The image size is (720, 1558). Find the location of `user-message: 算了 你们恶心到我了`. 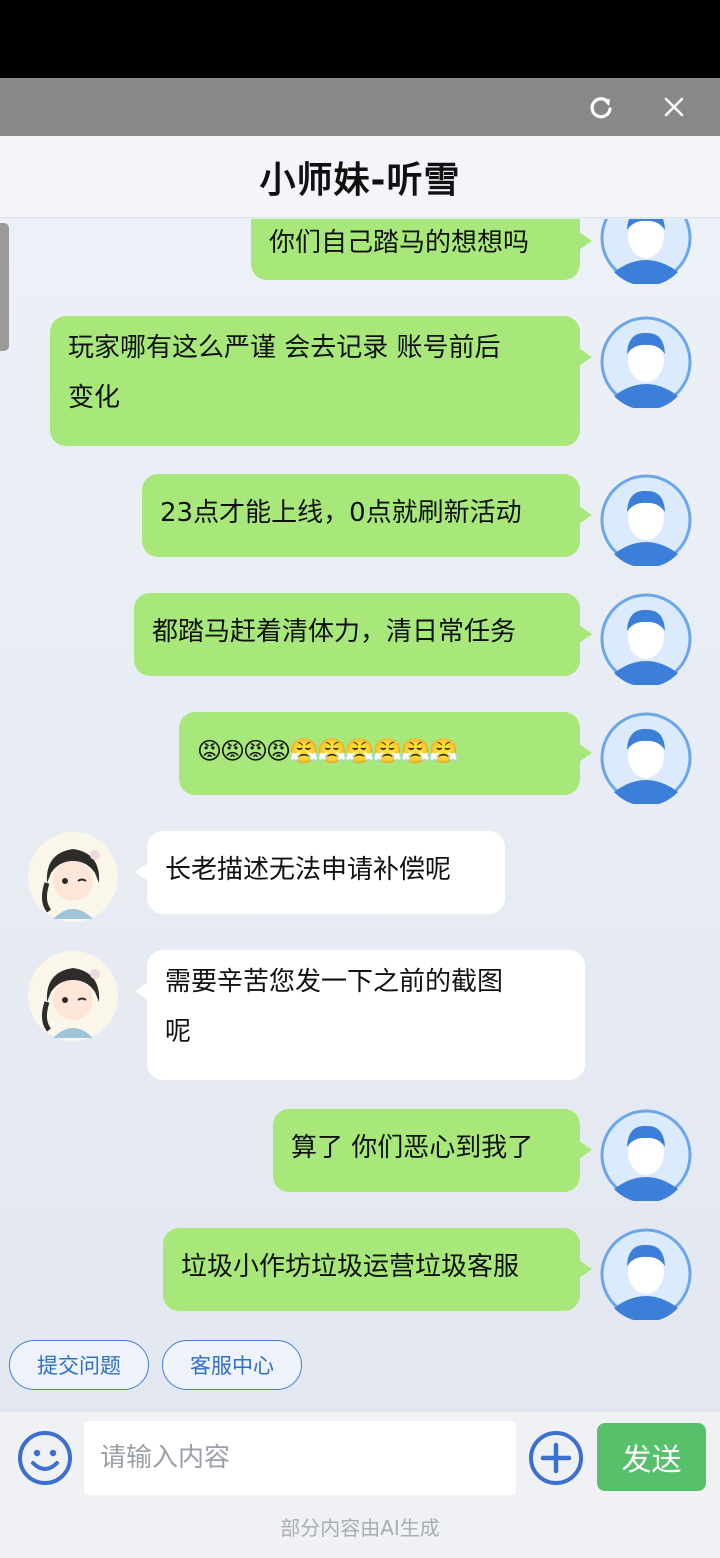

user-message: 算了 你们恶心到我了 is located at coordinates (432, 1150).